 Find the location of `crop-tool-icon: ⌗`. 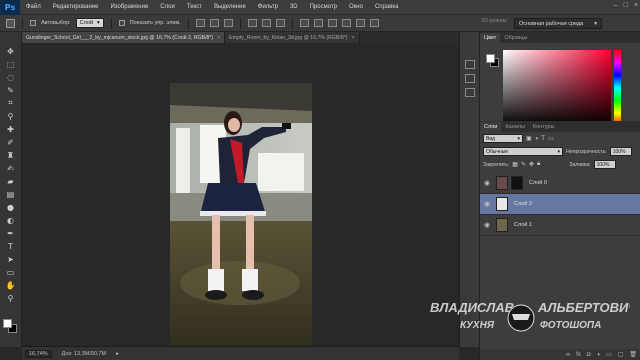

crop-tool-icon: ⌗ is located at coordinates (10, 103).